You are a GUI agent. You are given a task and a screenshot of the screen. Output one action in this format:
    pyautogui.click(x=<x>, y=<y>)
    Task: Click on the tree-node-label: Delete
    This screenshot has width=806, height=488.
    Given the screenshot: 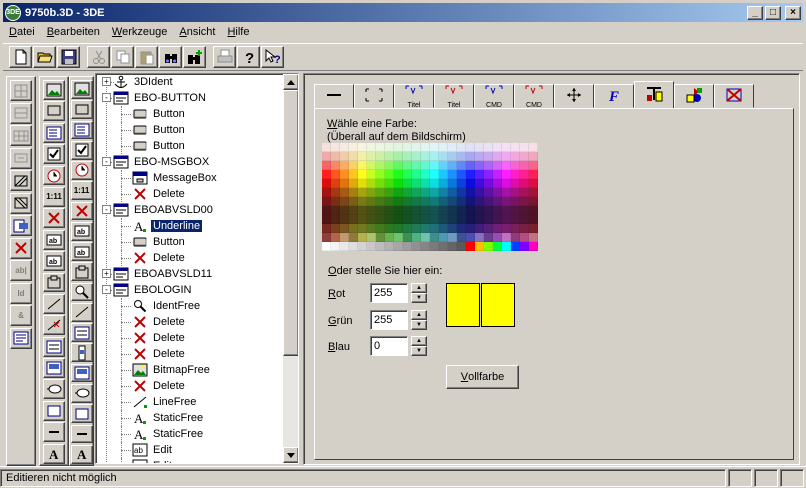 What is the action you would take?
    pyautogui.click(x=169, y=354)
    